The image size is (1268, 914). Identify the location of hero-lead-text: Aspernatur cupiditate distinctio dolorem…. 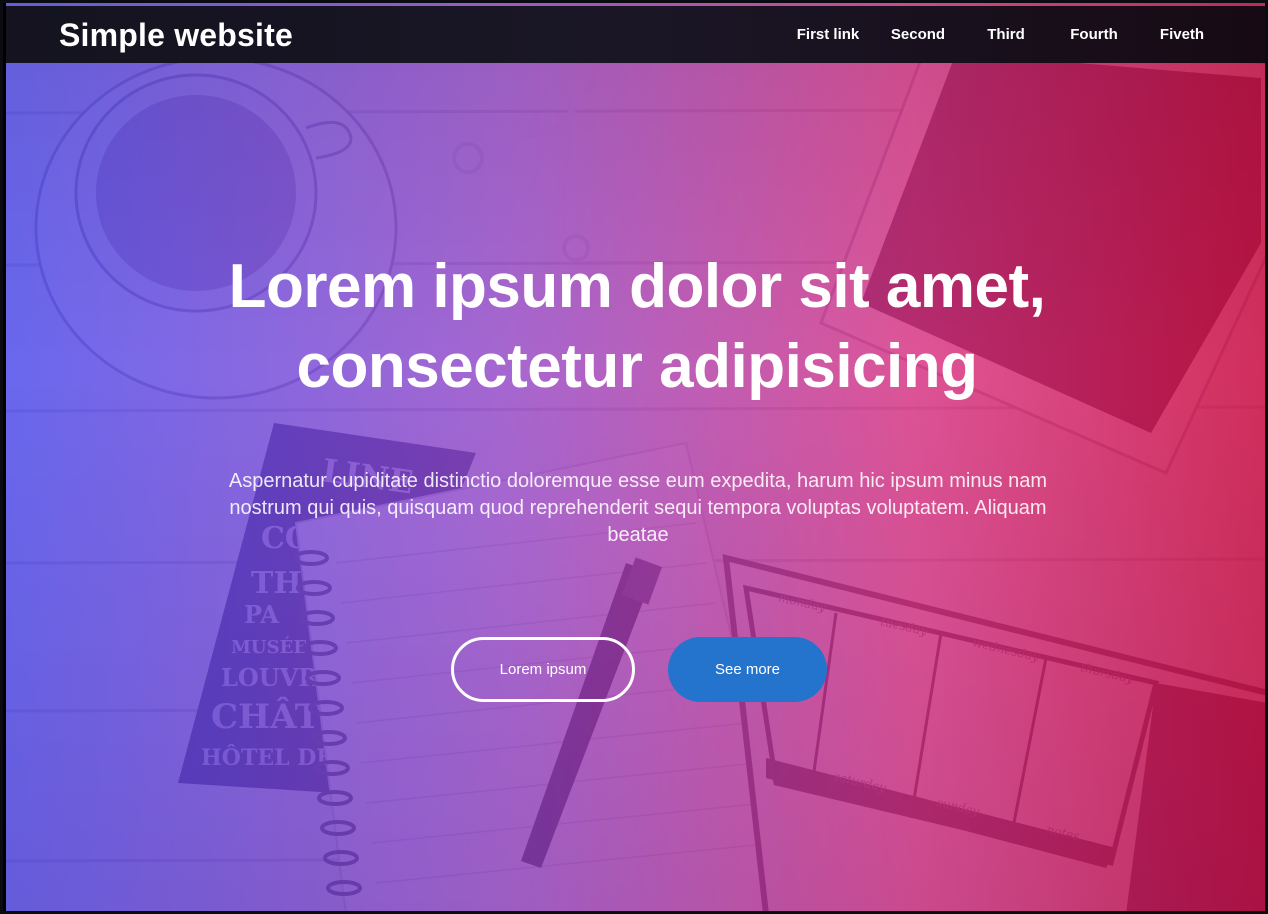
(638, 508).